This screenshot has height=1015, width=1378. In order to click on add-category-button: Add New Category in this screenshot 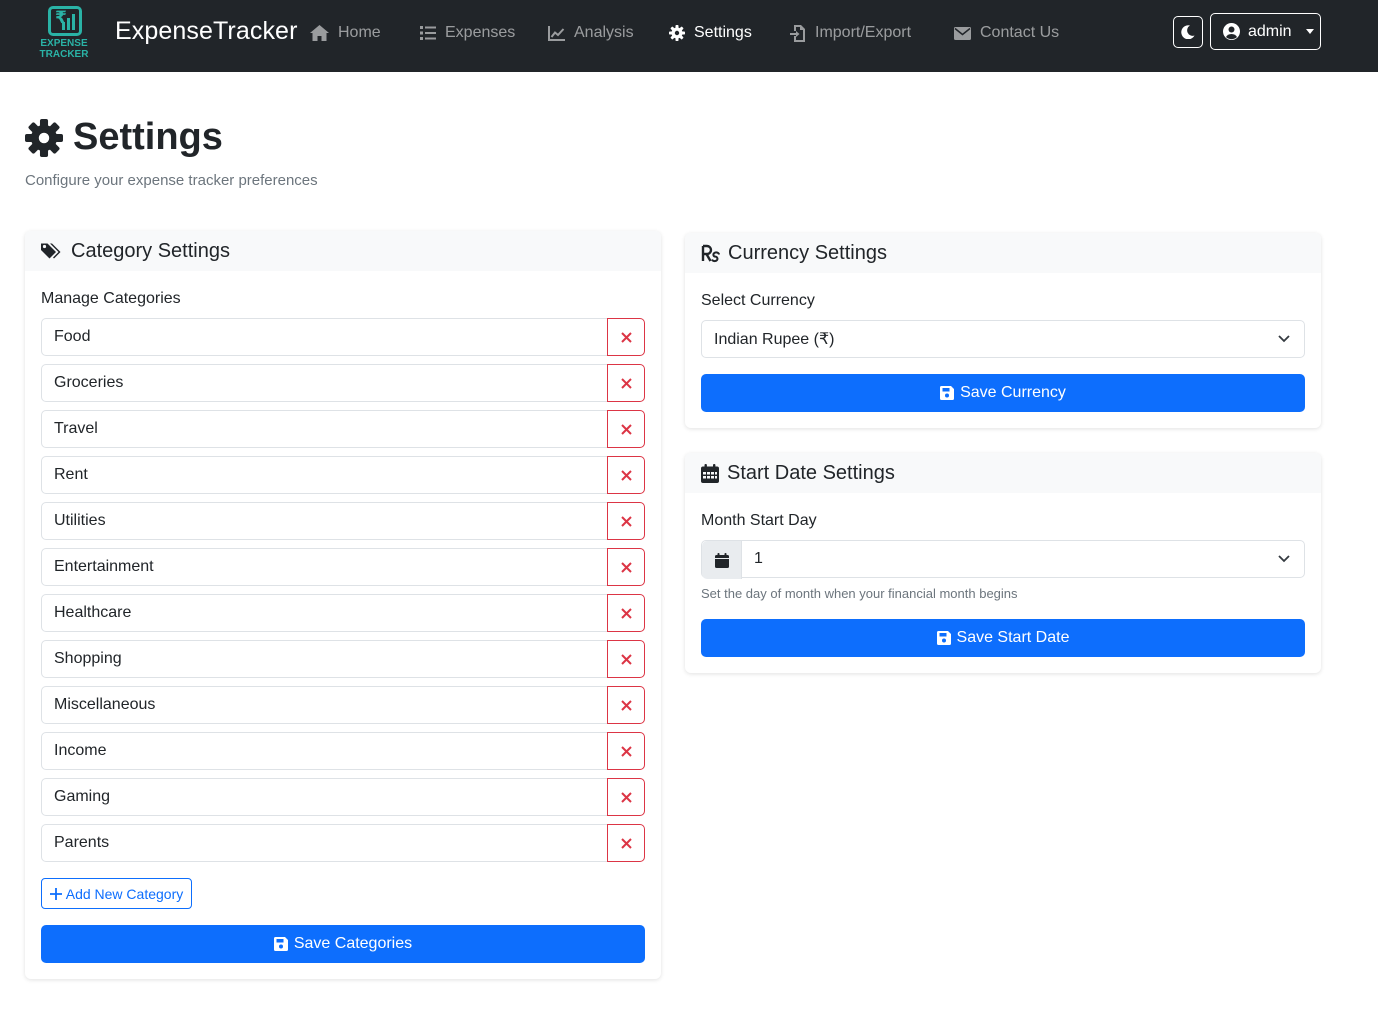, I will do `click(116, 893)`.